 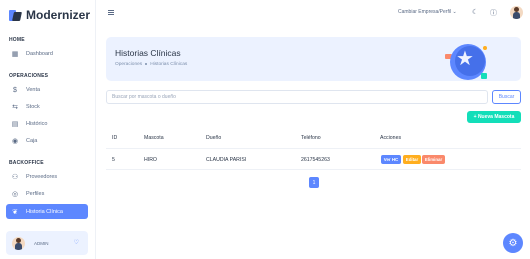 What do you see at coordinates (47, 90) in the screenshot?
I see `sidebar-item-venta: $ Venta` at bounding box center [47, 90].